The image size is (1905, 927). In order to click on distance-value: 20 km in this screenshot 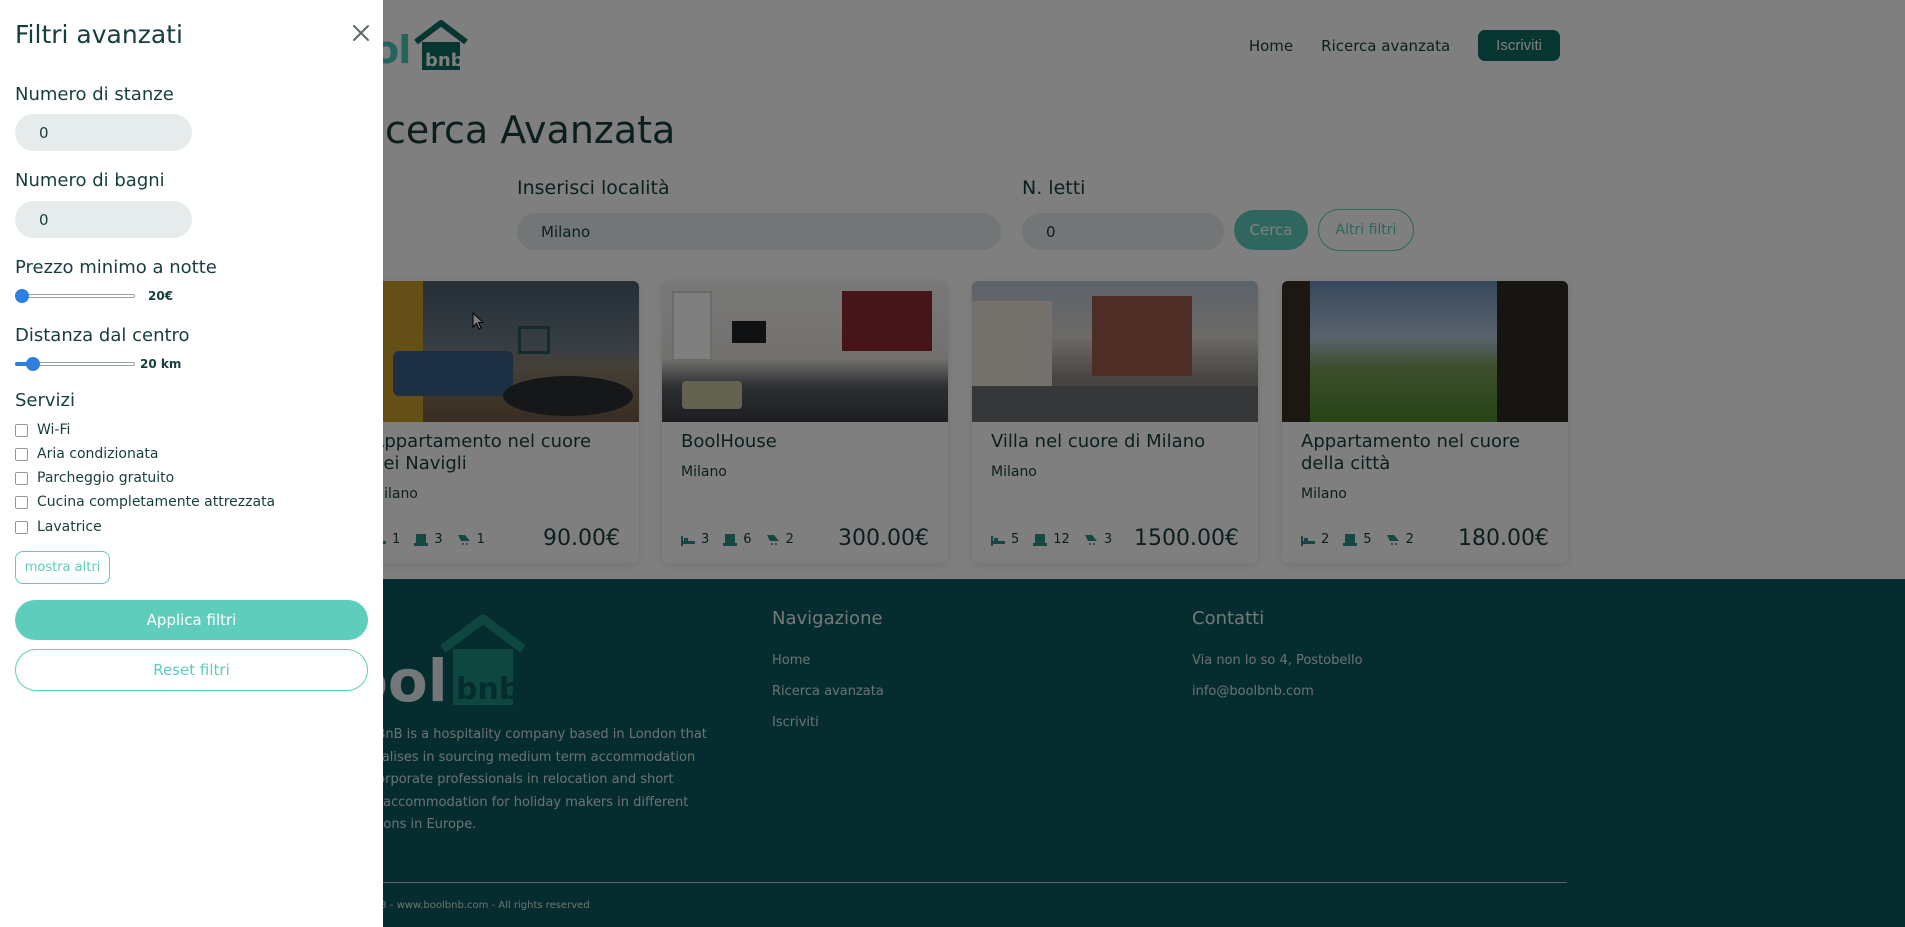, I will do `click(161, 364)`.